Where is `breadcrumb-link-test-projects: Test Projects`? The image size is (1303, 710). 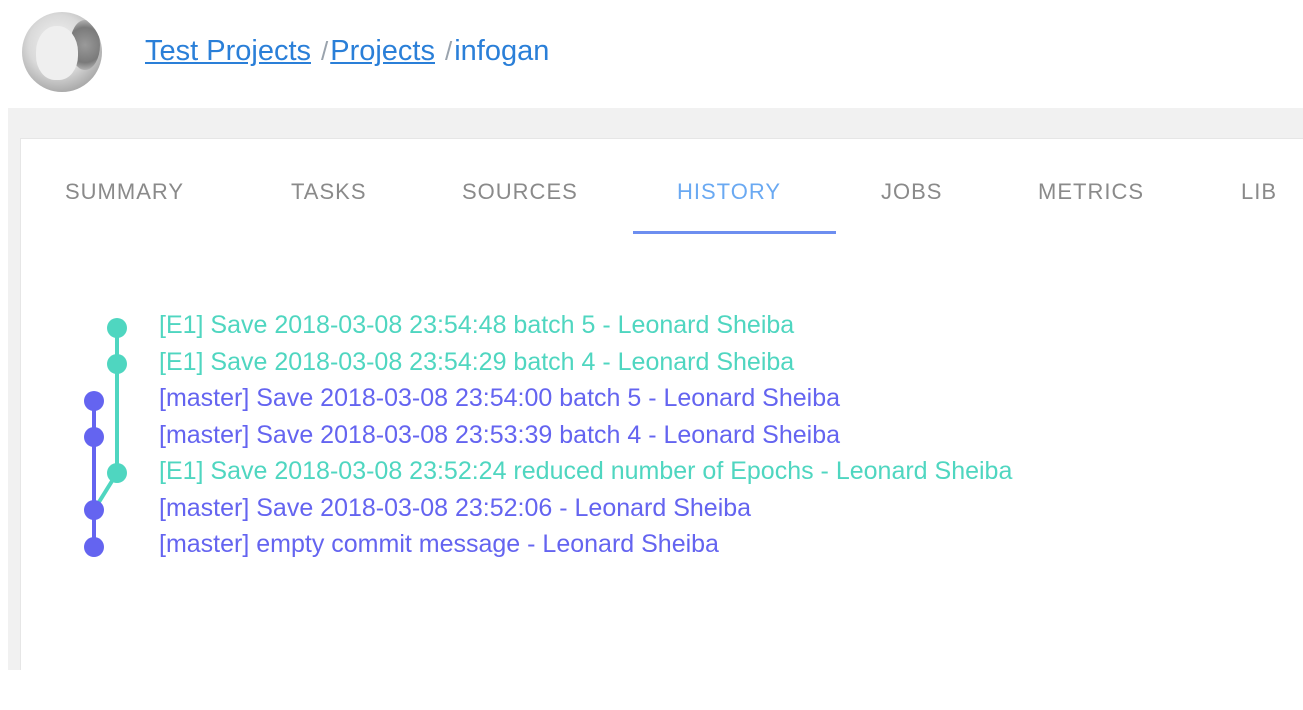
breadcrumb-link-test-projects: Test Projects is located at coordinates (228, 51).